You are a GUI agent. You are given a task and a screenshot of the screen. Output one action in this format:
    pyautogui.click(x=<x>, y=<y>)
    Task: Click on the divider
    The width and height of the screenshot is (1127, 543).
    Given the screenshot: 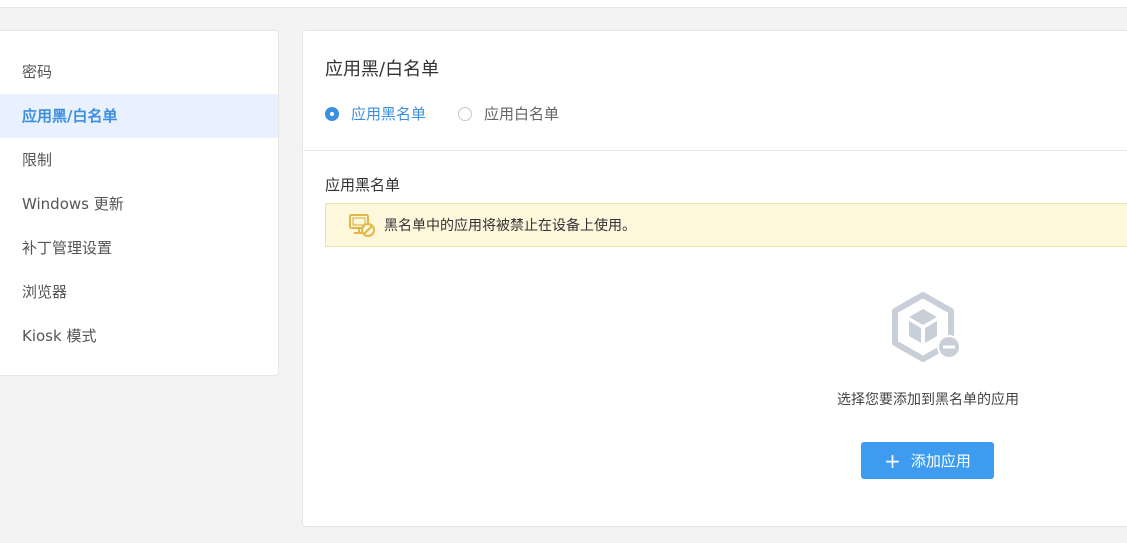 What is the action you would take?
    pyautogui.click(x=715, y=150)
    